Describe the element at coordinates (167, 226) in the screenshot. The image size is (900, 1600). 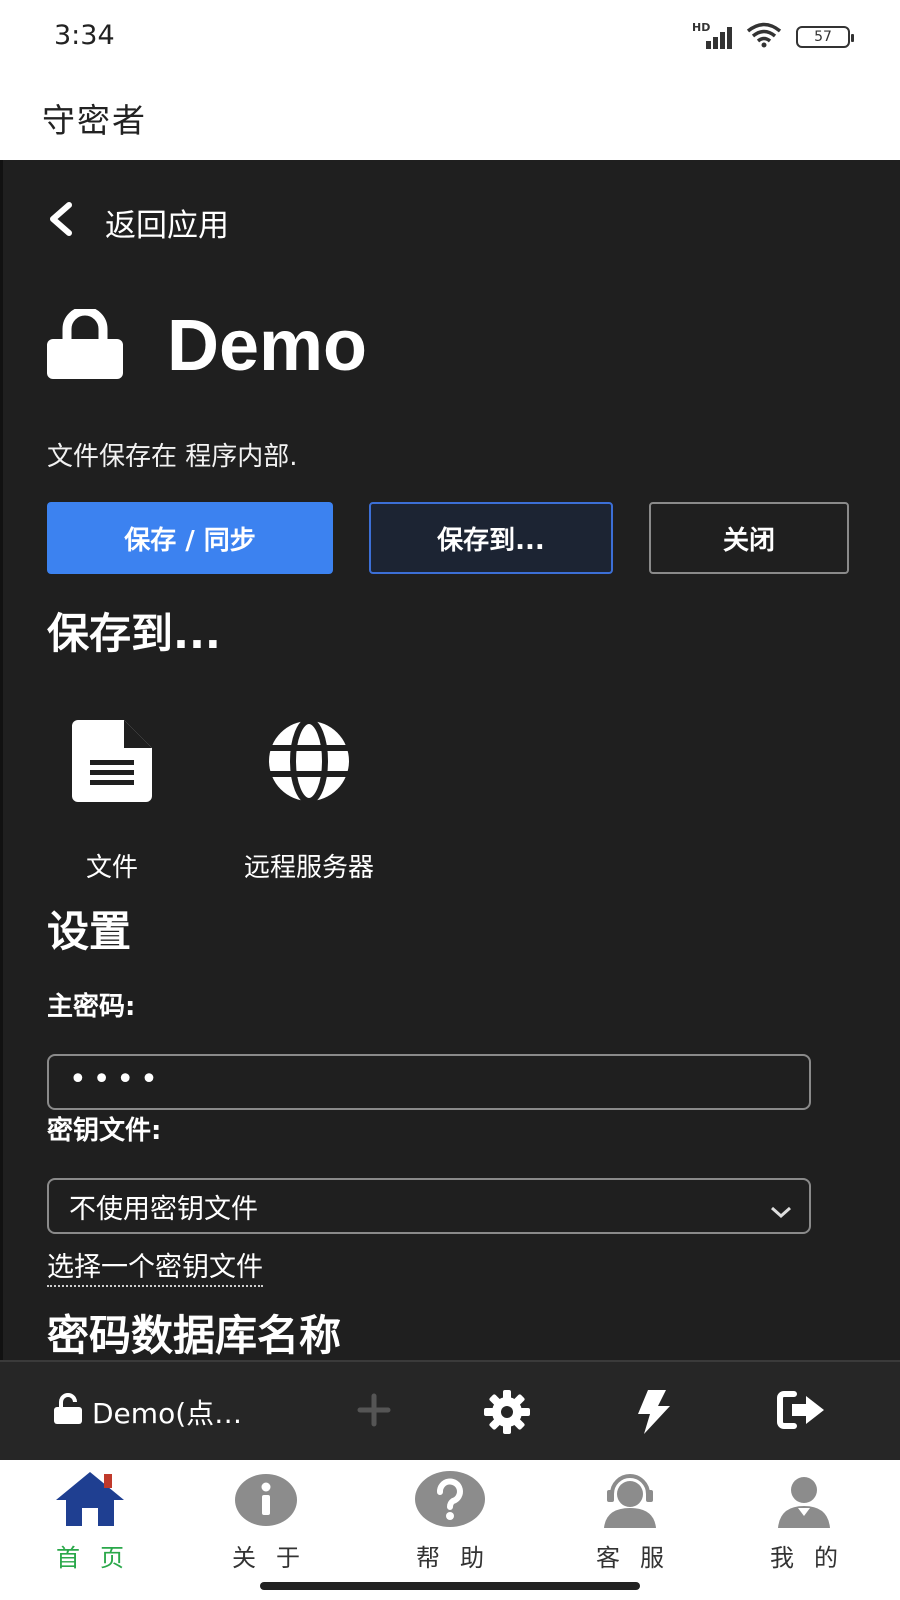
I see `back-label: 返回应用` at that location.